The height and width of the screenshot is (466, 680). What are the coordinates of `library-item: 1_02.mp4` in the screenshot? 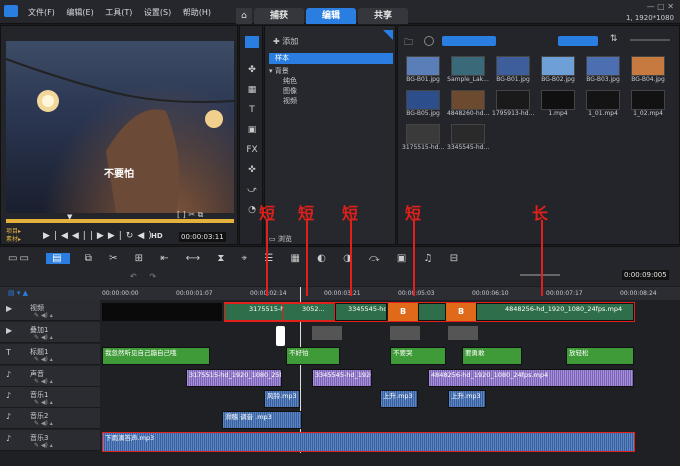 It's located at (648, 103).